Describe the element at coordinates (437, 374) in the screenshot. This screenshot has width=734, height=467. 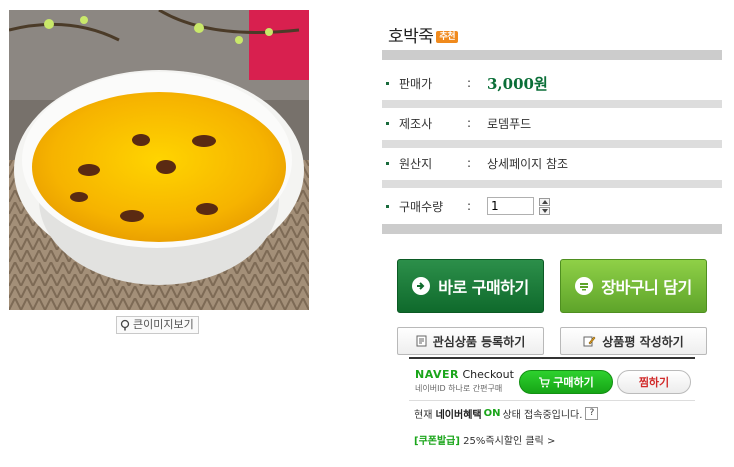
I see `naver-brand: NAVER` at that location.